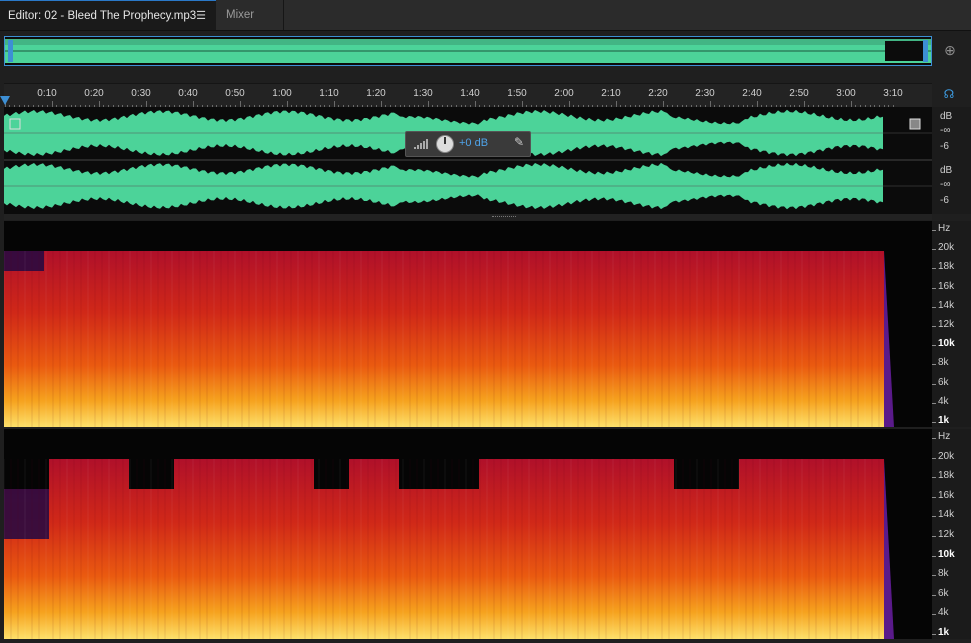 This screenshot has width=971, height=643. Describe the element at coordinates (915, 124) in the screenshot. I see `fade-out-handle` at that location.